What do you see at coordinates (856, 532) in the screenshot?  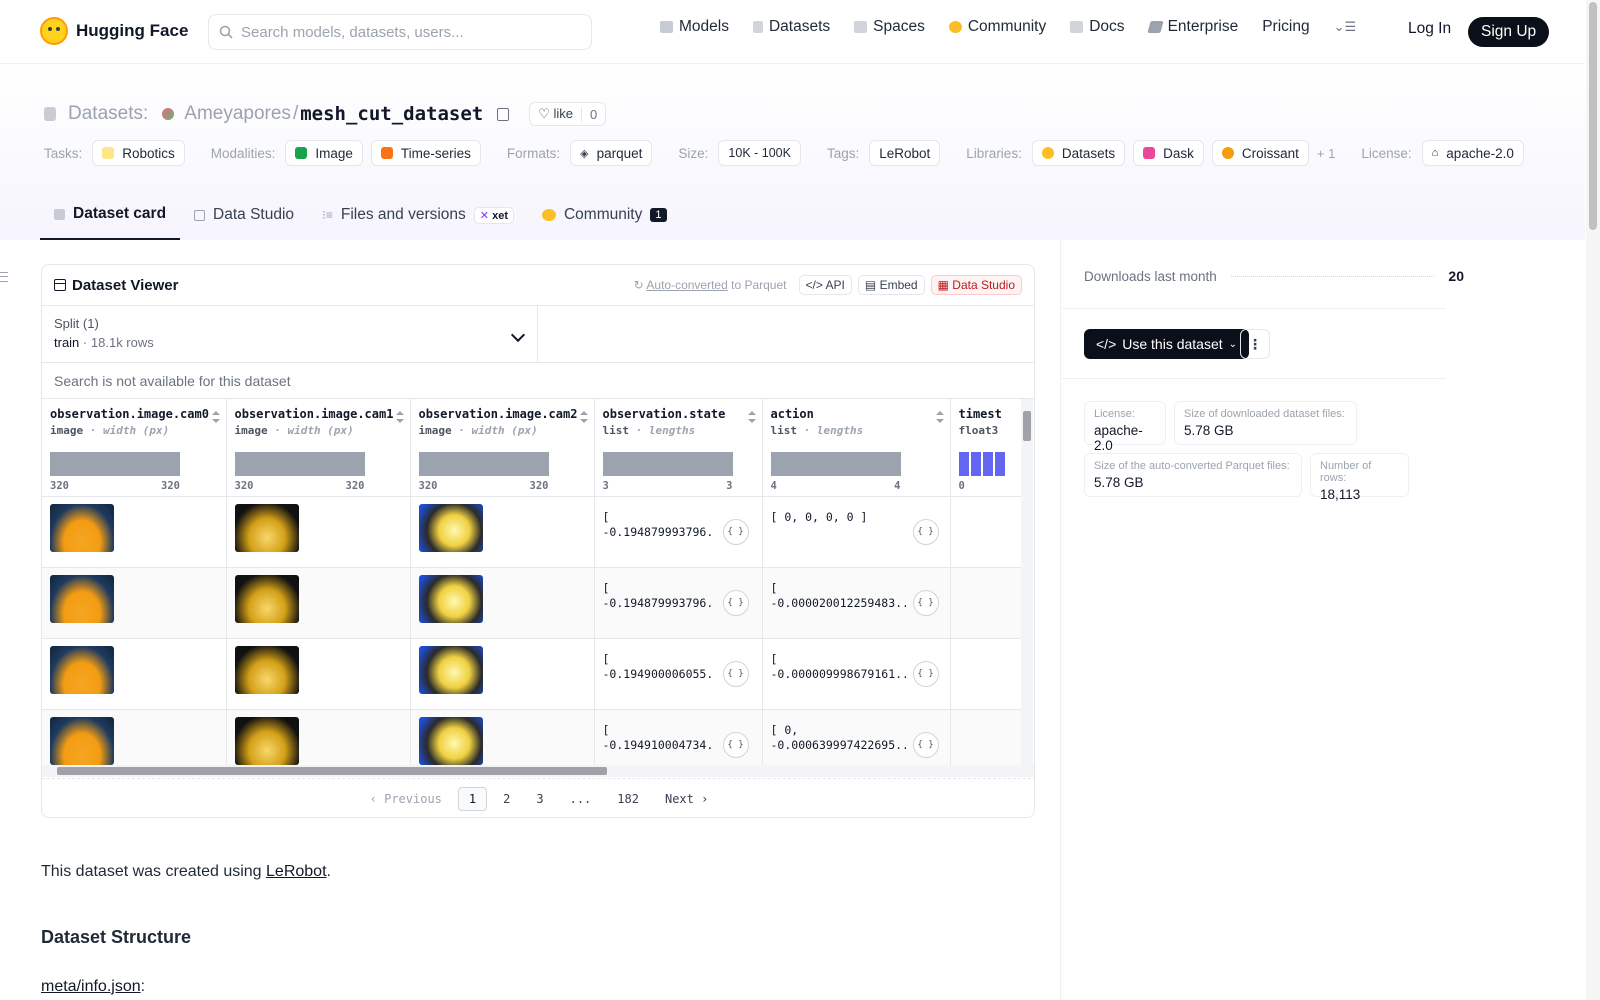 I see `table-cell: [ 0, 0, 0, 0 ] { }` at bounding box center [856, 532].